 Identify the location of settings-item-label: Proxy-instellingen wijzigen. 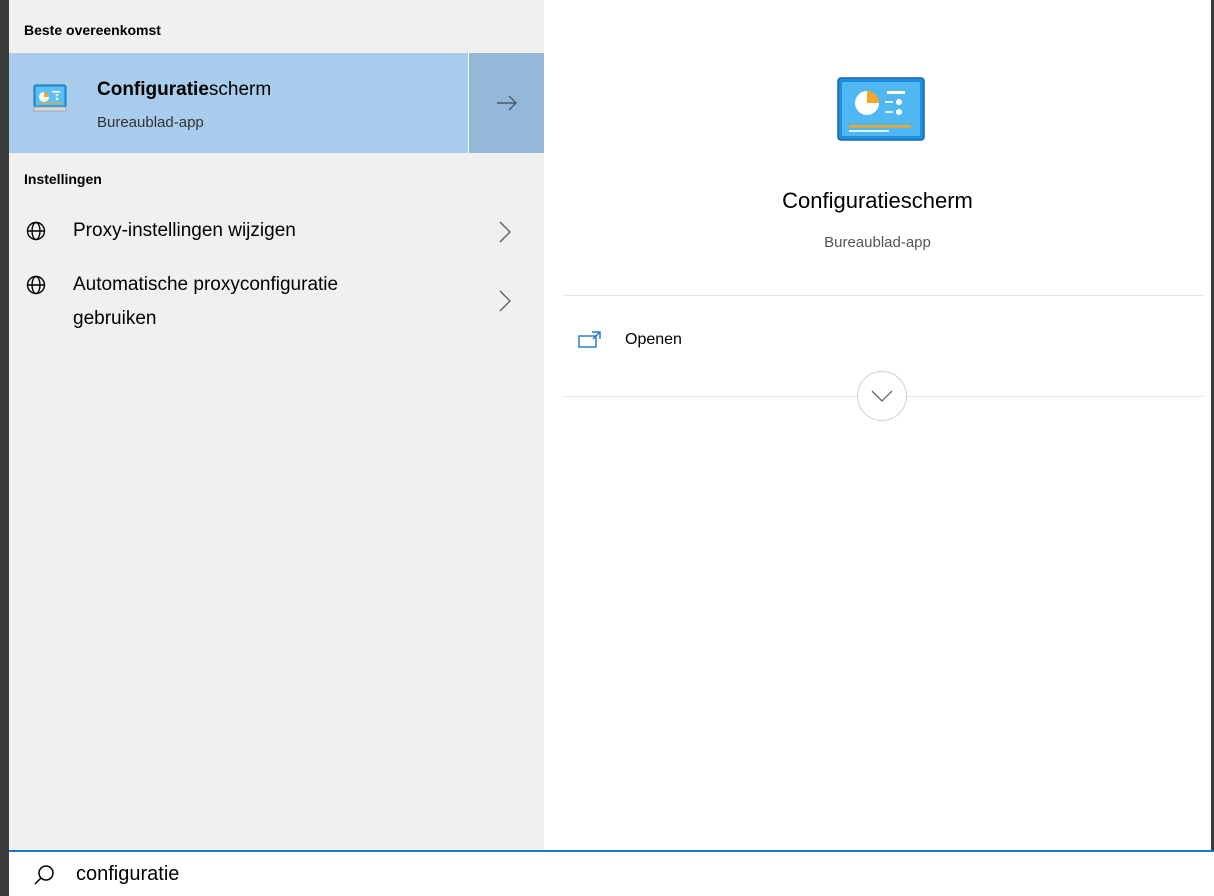
(184, 230).